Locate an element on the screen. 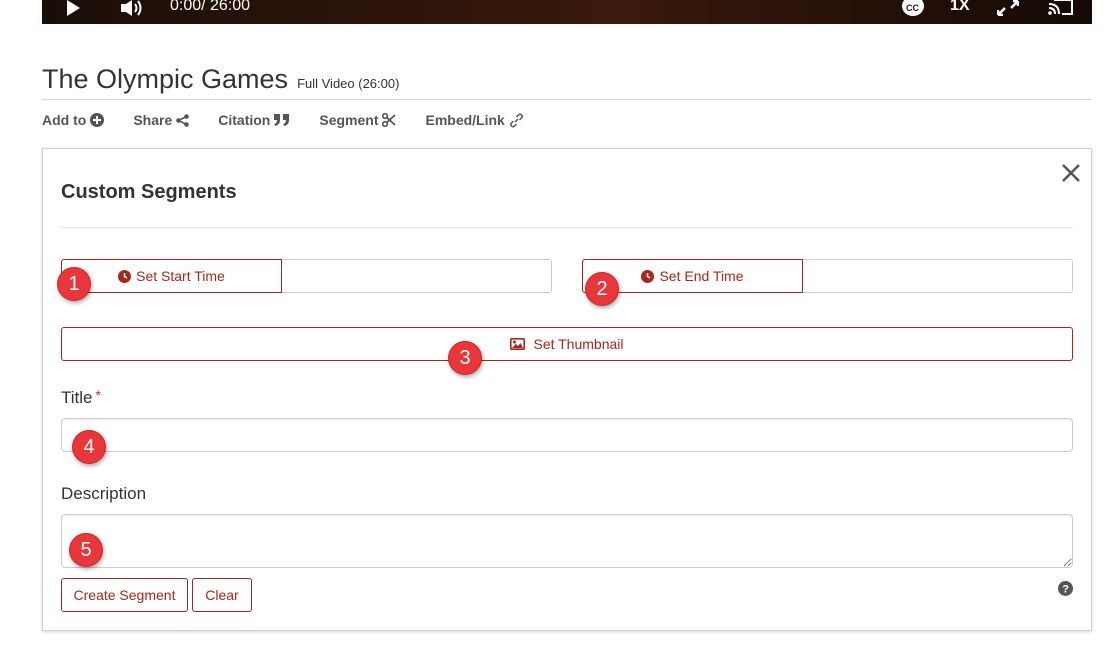 This screenshot has width=1112, height=650. video-title-row: The Olympic Games Full Video (26:00) is located at coordinates (220, 79).